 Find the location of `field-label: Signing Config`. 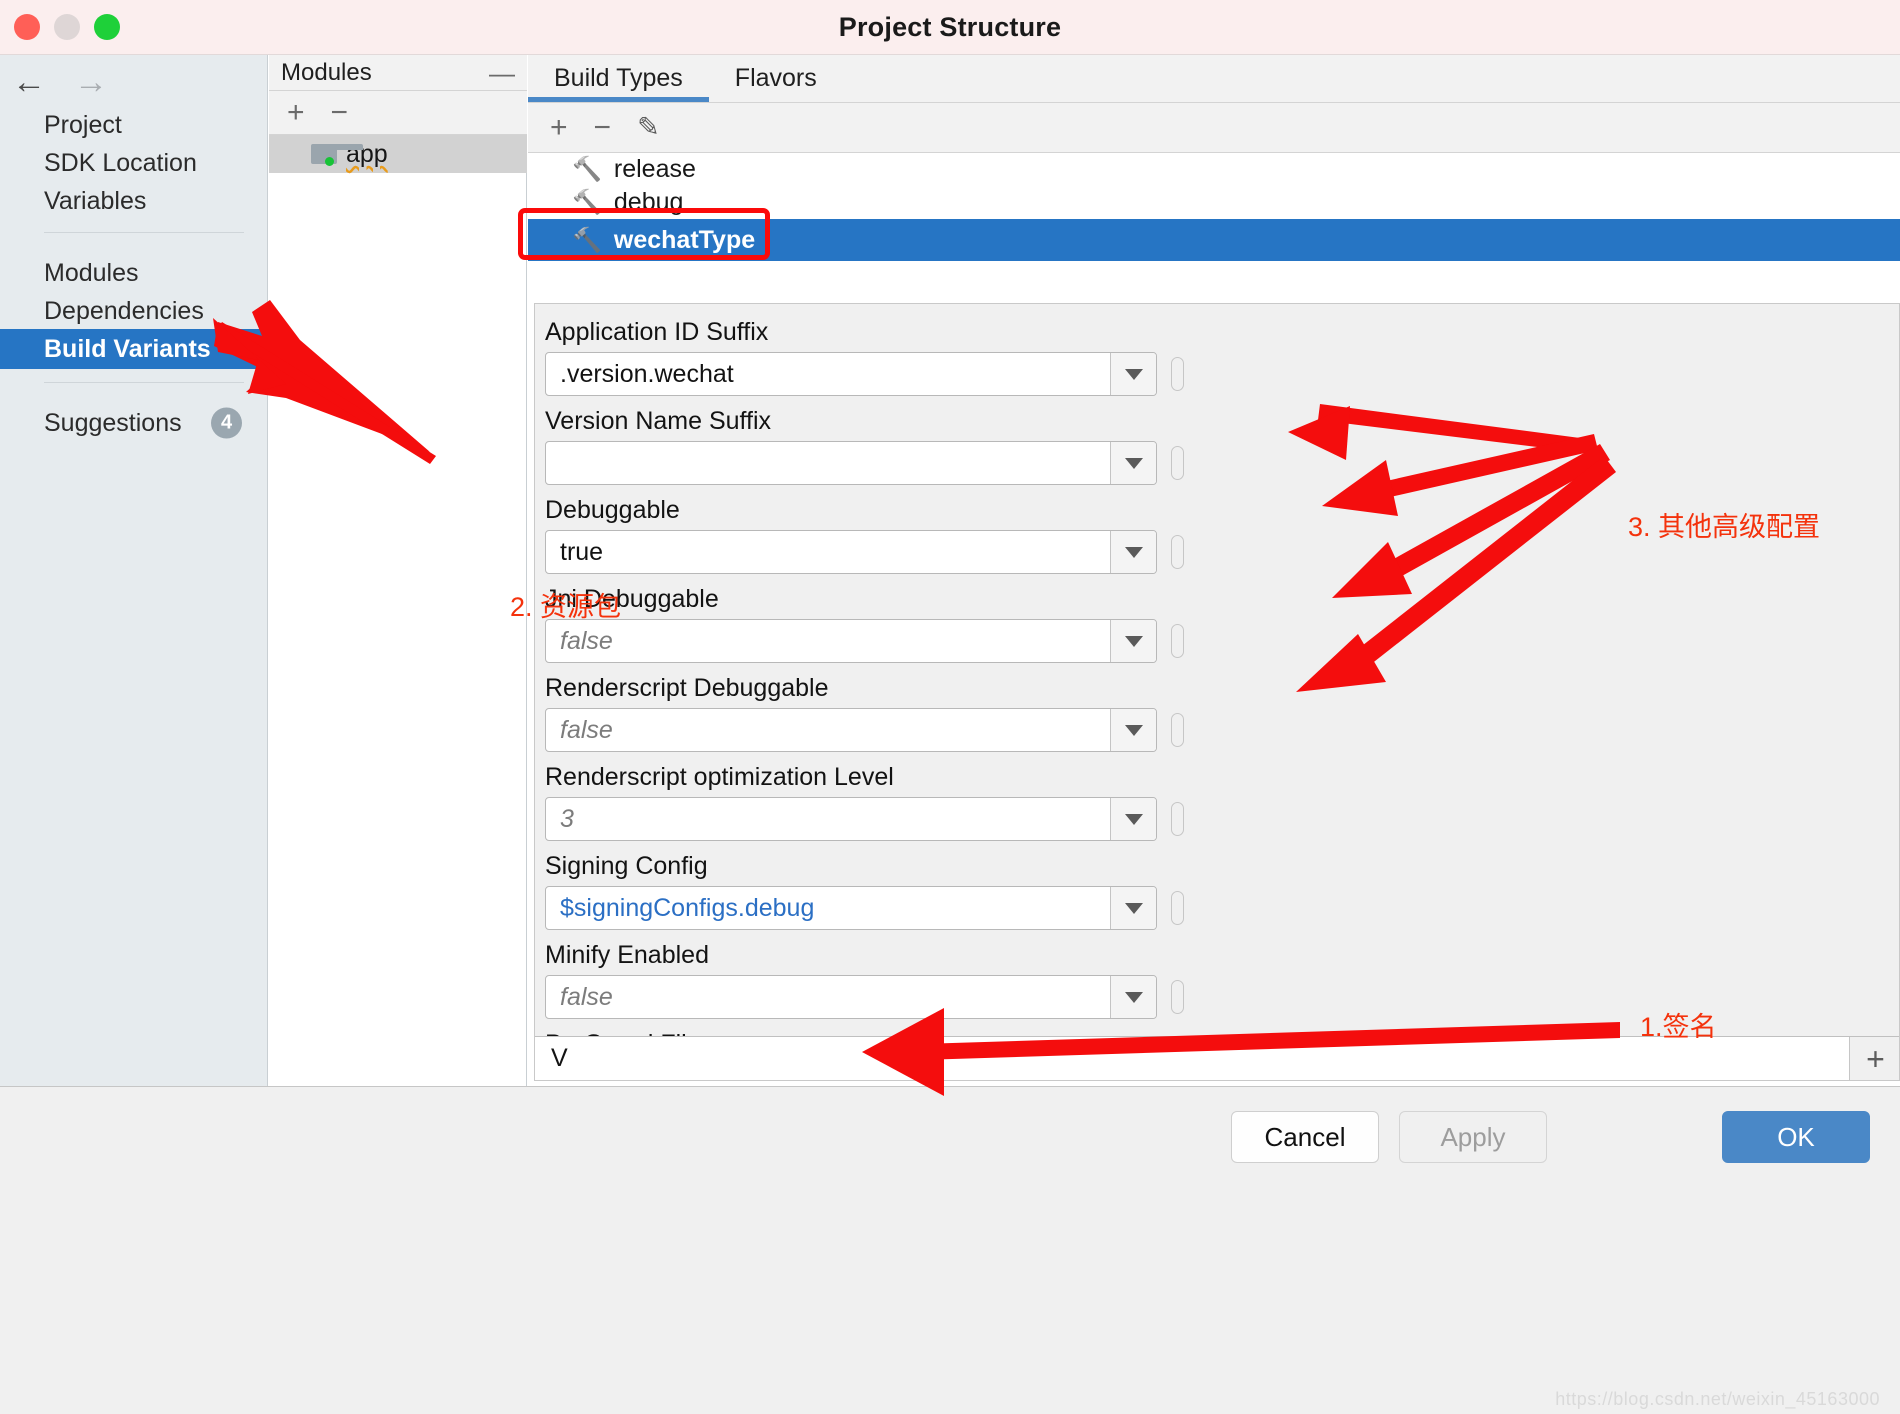

field-label: Signing Config is located at coordinates (626, 866).